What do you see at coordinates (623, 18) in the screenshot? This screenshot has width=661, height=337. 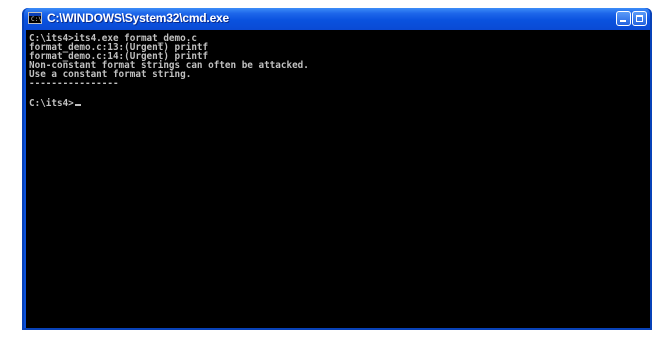 I see `minimize-icon` at bounding box center [623, 18].